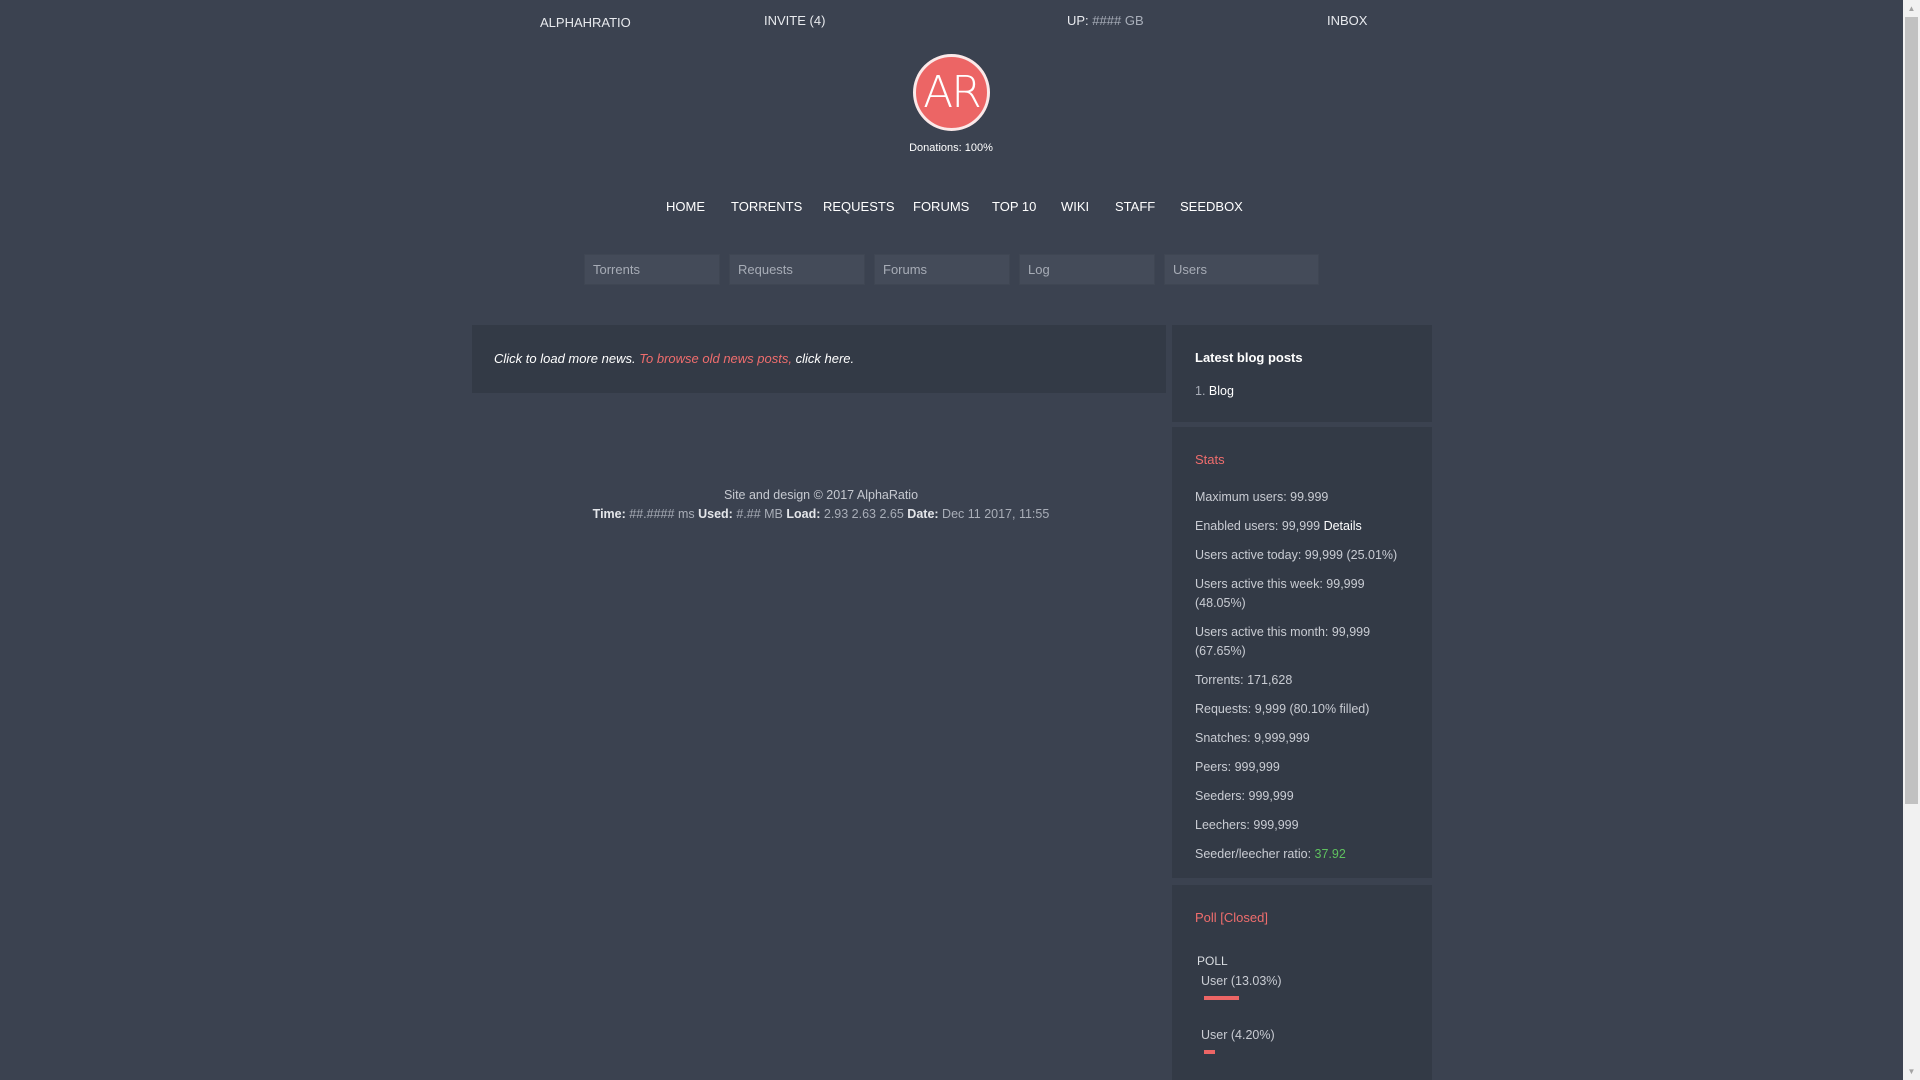 Image resolution: width=1920 pixels, height=1080 pixels. What do you see at coordinates (565, 358) in the screenshot?
I see `load-more-news-link: Click to load more news.` at bounding box center [565, 358].